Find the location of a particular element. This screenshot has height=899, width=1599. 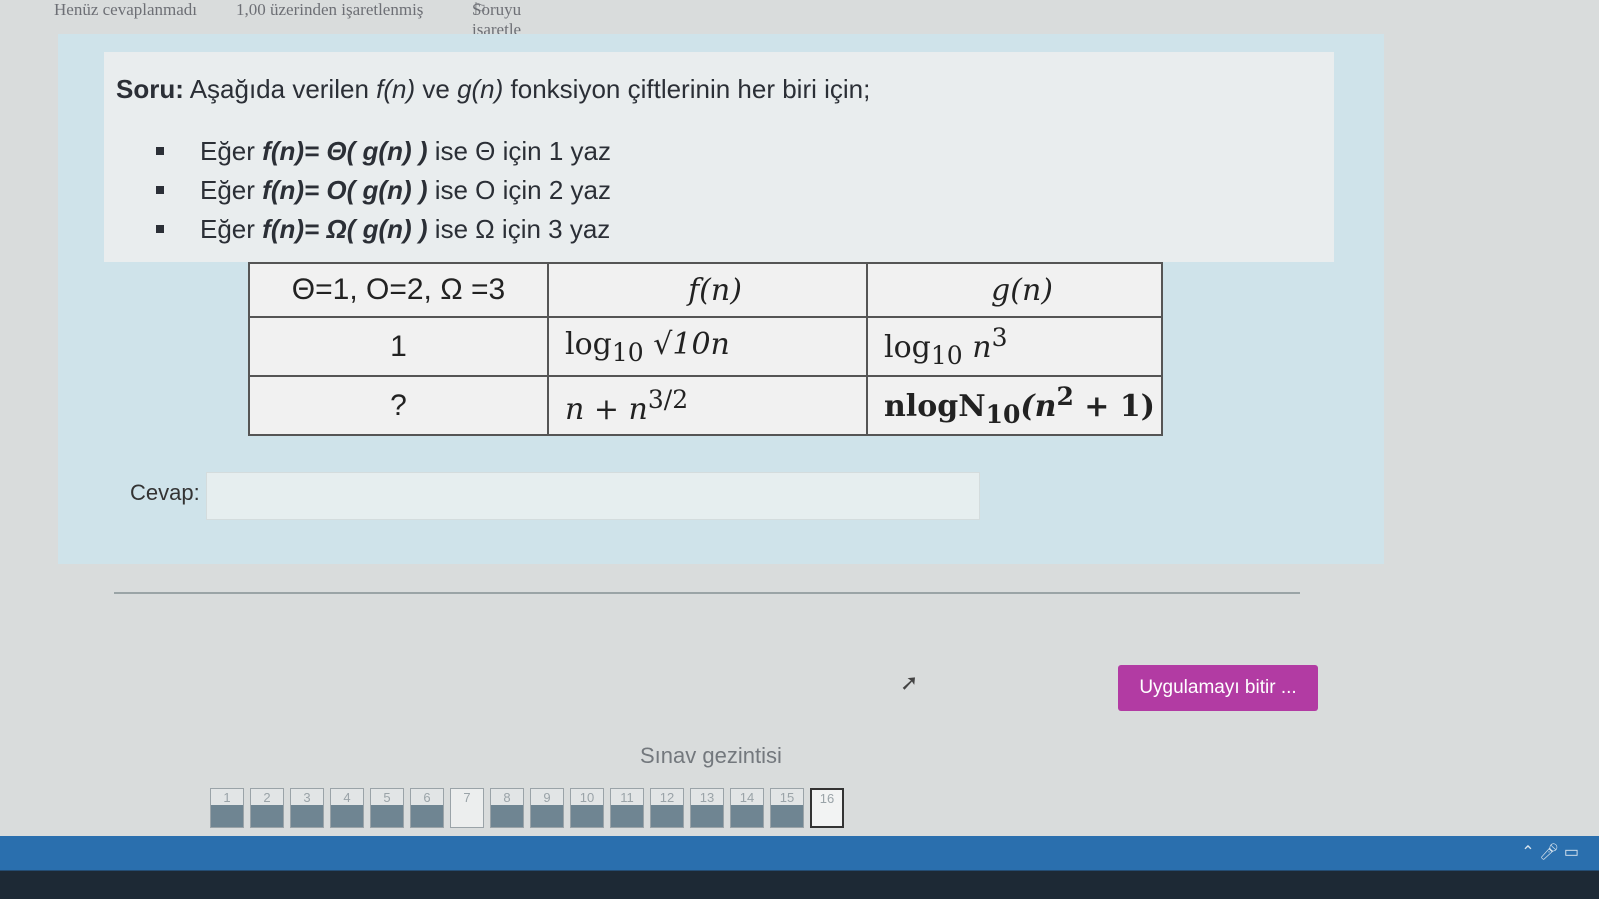

rule-item: Eğer f(n)= O( g(n) ) ise O için 2 yaz is located at coordinates (383, 190).